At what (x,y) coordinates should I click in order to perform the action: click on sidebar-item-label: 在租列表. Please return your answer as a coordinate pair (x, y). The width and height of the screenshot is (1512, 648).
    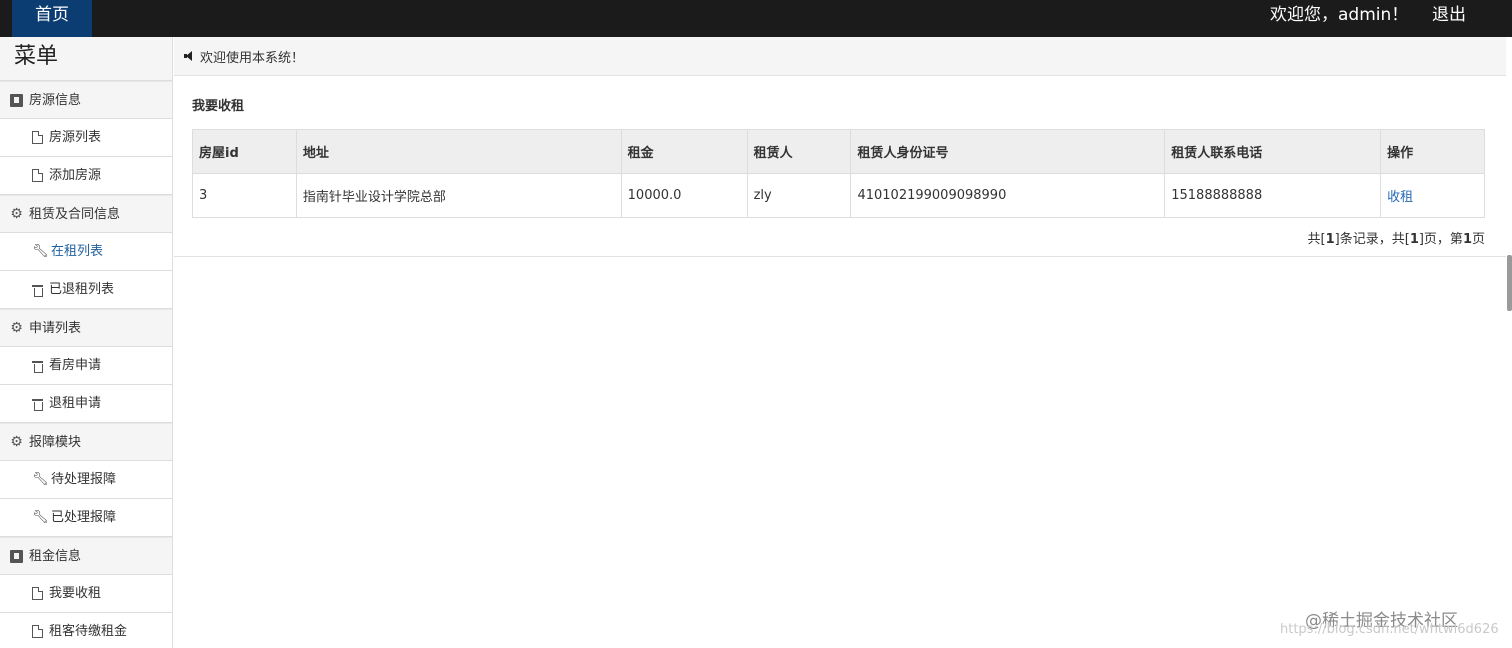
    Looking at the image, I should click on (77, 251).